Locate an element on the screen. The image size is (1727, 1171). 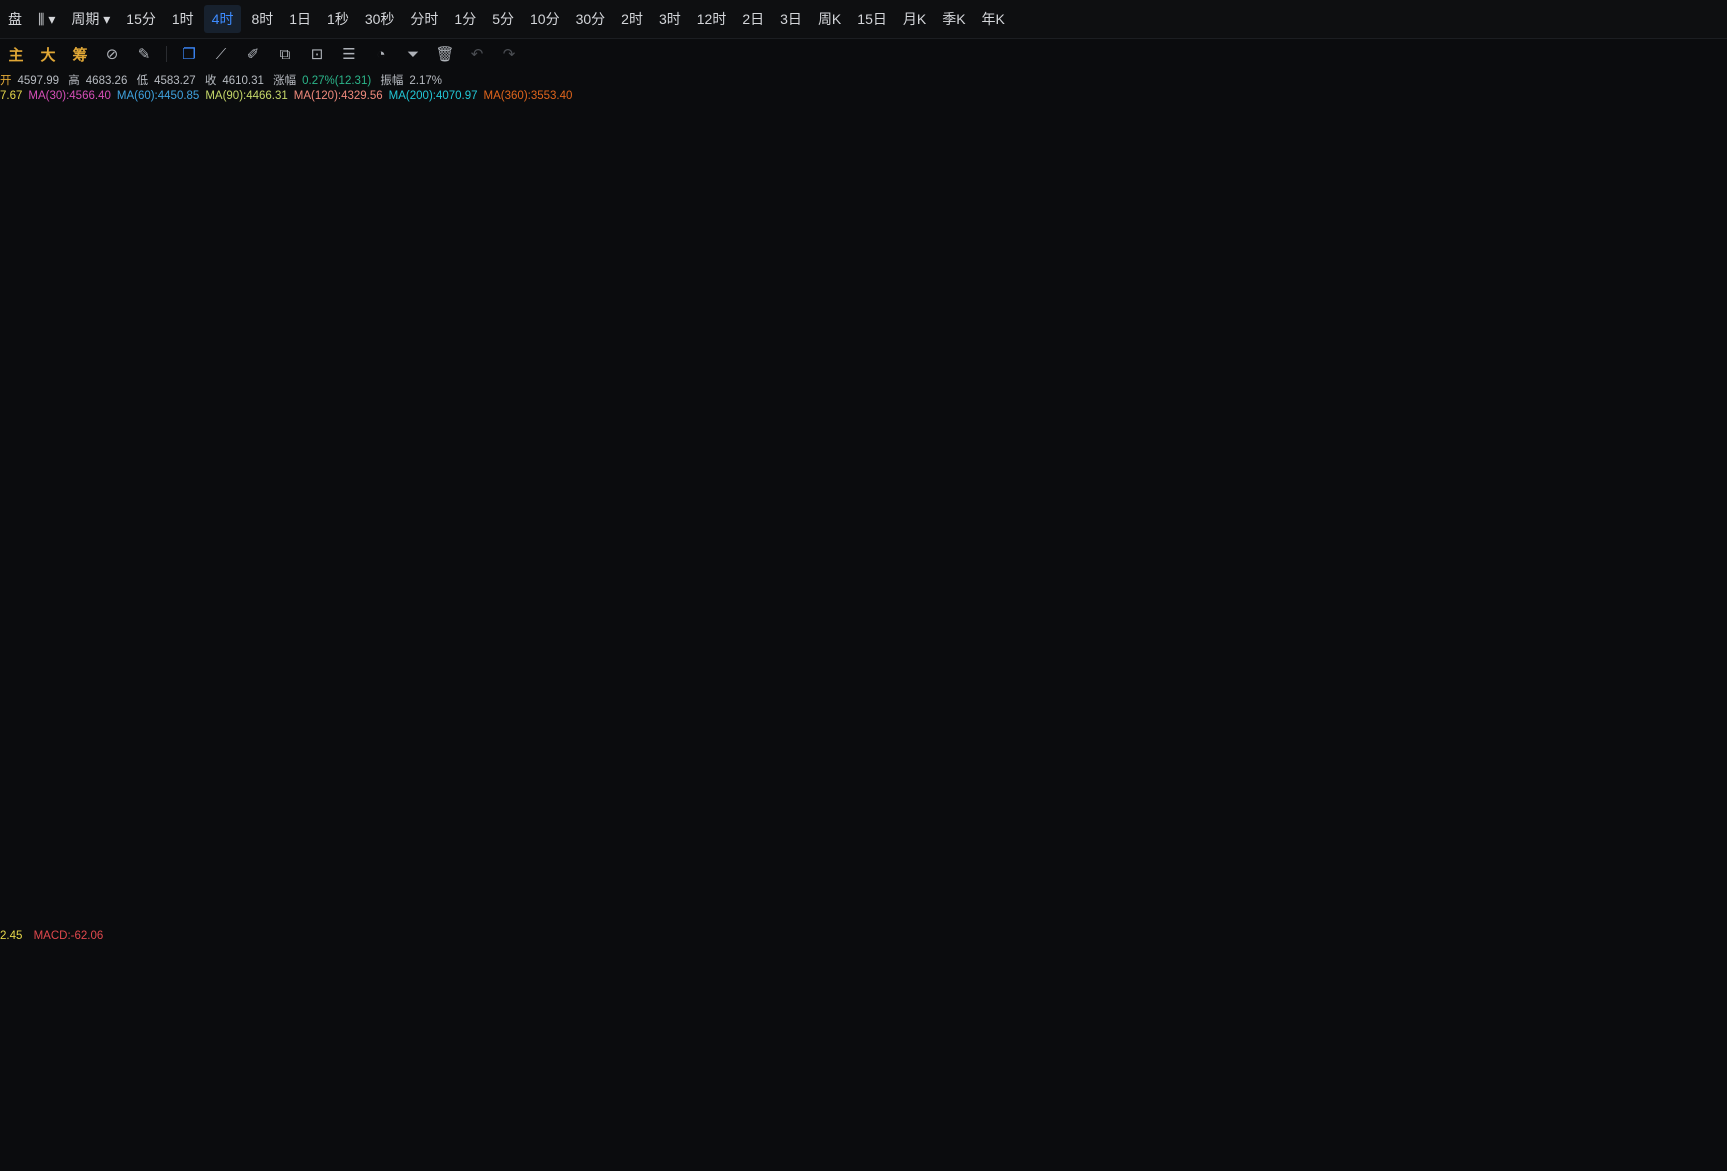
interval-18: 15日 is located at coordinates (872, 19).